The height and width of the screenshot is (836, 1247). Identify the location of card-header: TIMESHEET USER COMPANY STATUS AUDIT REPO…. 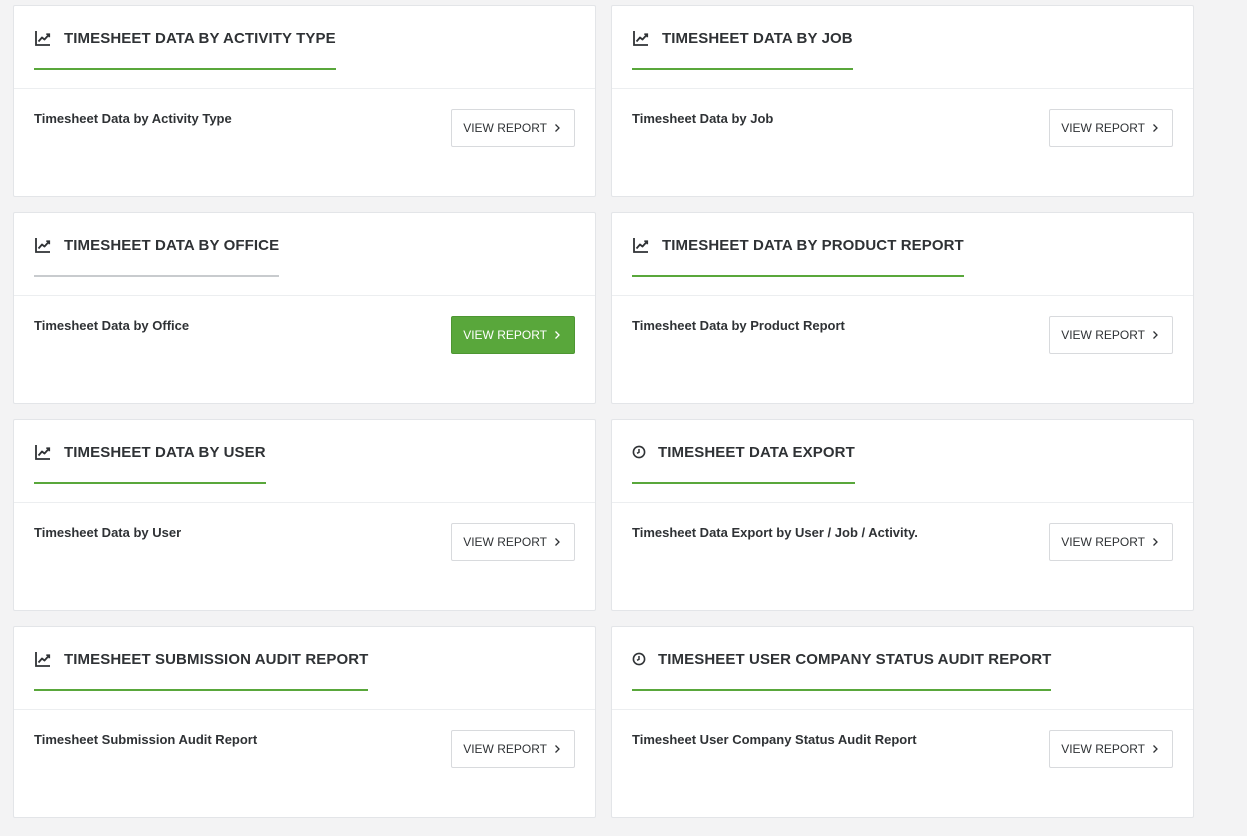
(902, 668).